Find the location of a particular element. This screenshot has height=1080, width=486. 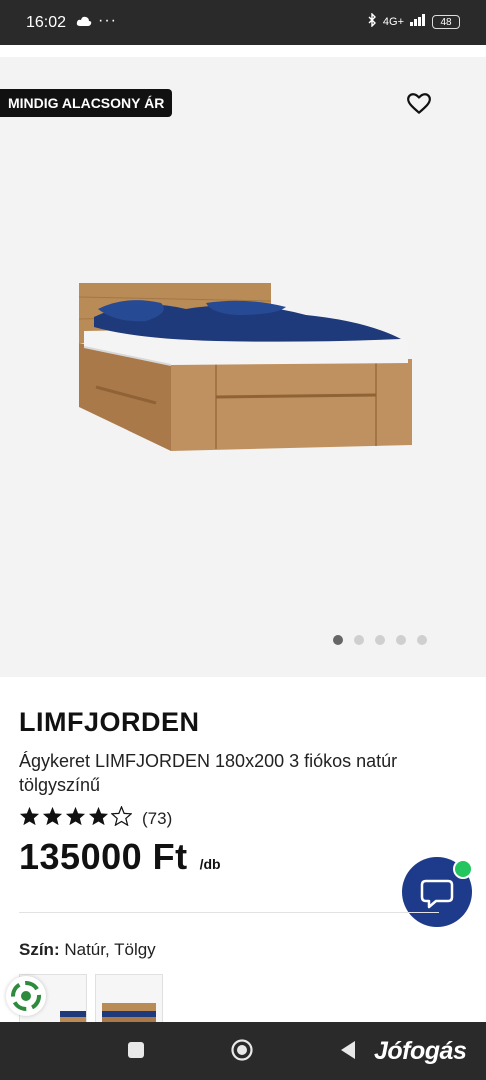

gallery-pagination is located at coordinates (380, 640).